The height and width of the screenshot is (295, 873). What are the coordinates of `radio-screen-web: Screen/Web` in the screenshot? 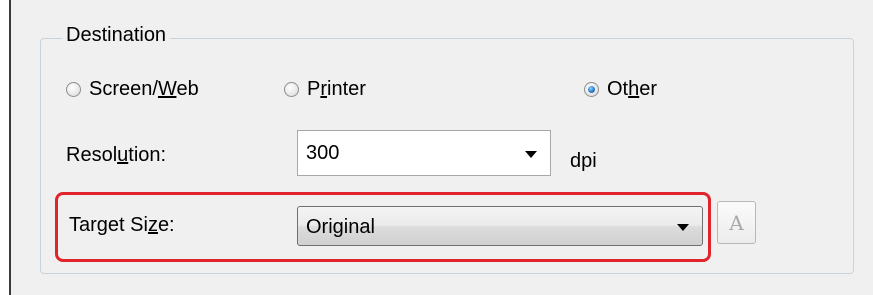 It's located at (132, 89).